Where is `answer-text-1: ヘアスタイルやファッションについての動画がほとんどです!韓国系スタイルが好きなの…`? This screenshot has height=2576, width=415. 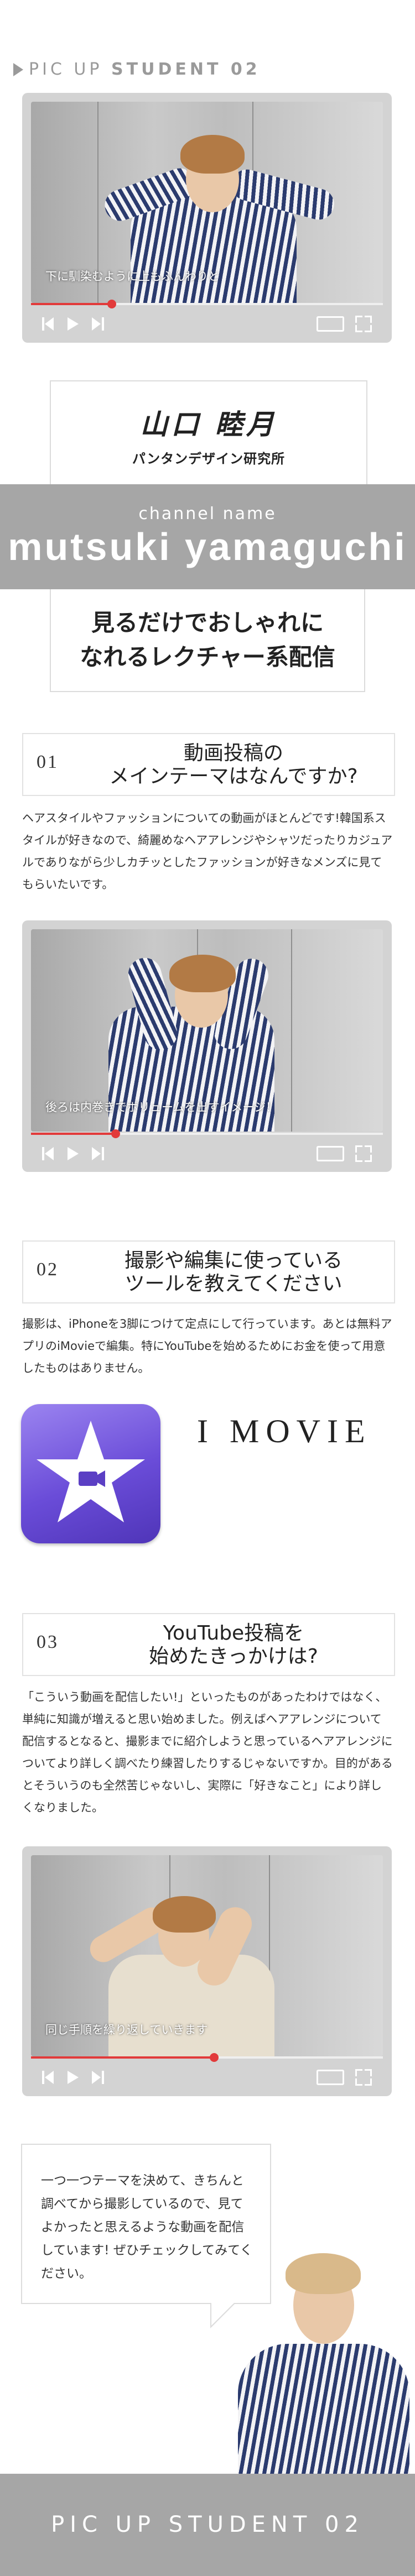
answer-text-1: ヘアスタイルやファッションについての動画がほとんどです!韓国系スタイルが好きなの… is located at coordinates (207, 851).